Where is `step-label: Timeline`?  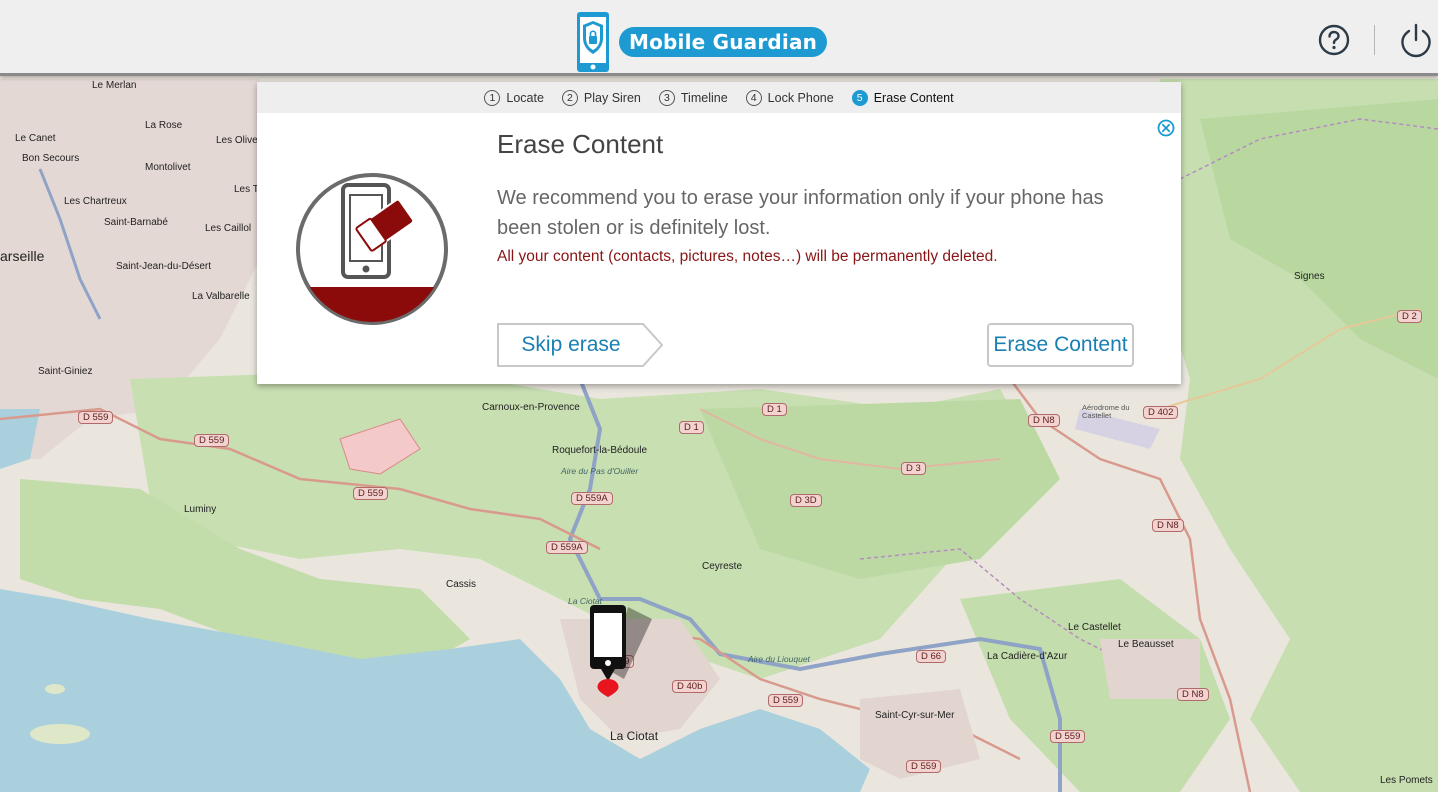
step-label: Timeline is located at coordinates (704, 97).